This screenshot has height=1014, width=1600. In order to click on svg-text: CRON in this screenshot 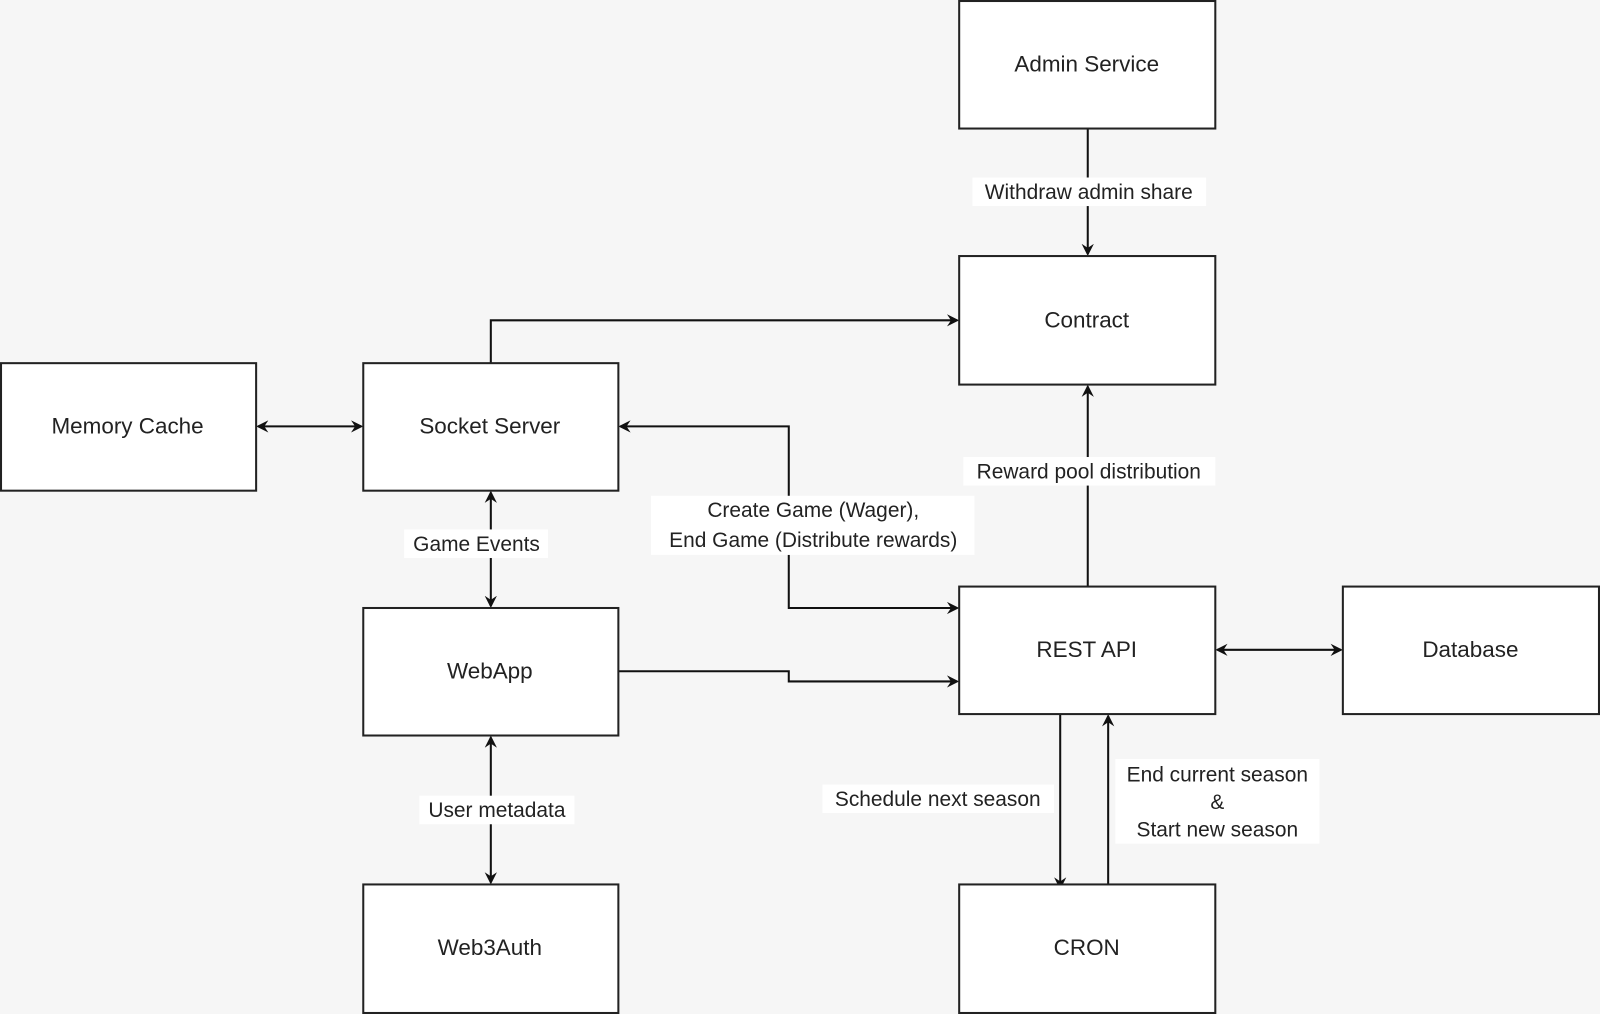, I will do `click(1087, 947)`.